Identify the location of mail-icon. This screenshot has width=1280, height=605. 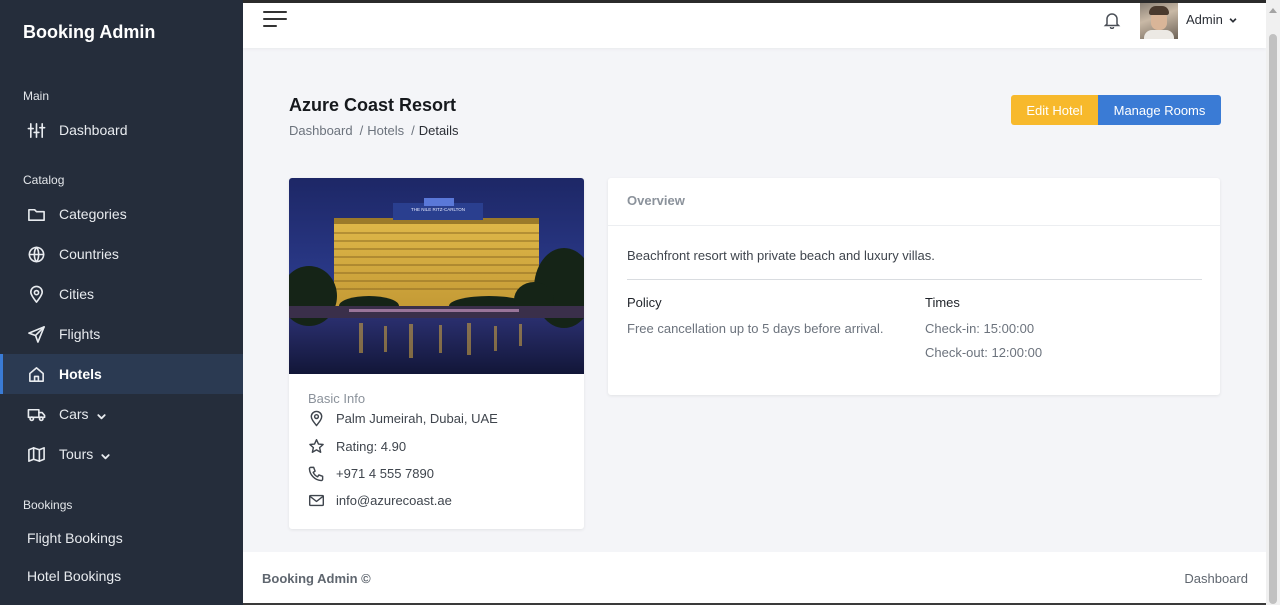
(316, 500).